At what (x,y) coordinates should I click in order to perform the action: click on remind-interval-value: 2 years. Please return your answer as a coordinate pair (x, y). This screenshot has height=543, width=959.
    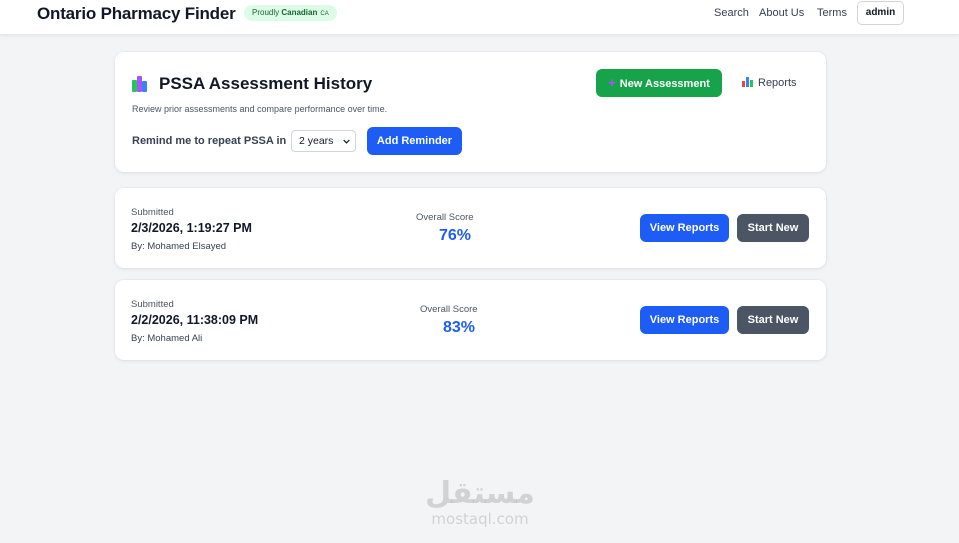
    Looking at the image, I should click on (316, 141).